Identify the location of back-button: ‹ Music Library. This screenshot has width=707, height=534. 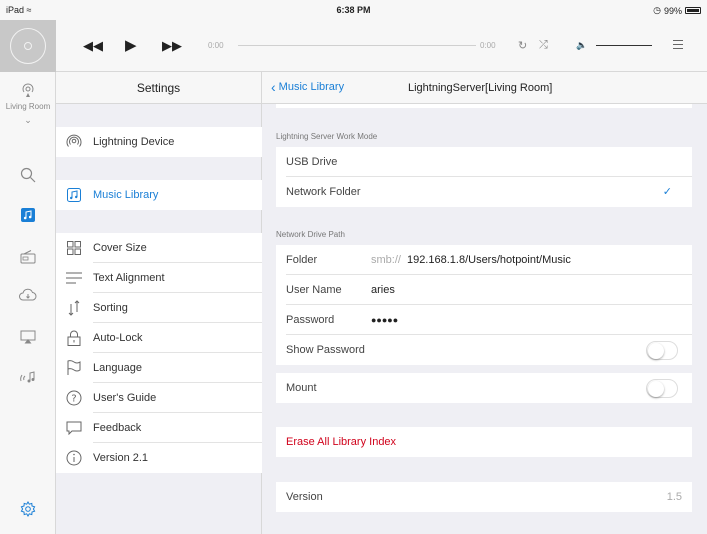
(308, 86).